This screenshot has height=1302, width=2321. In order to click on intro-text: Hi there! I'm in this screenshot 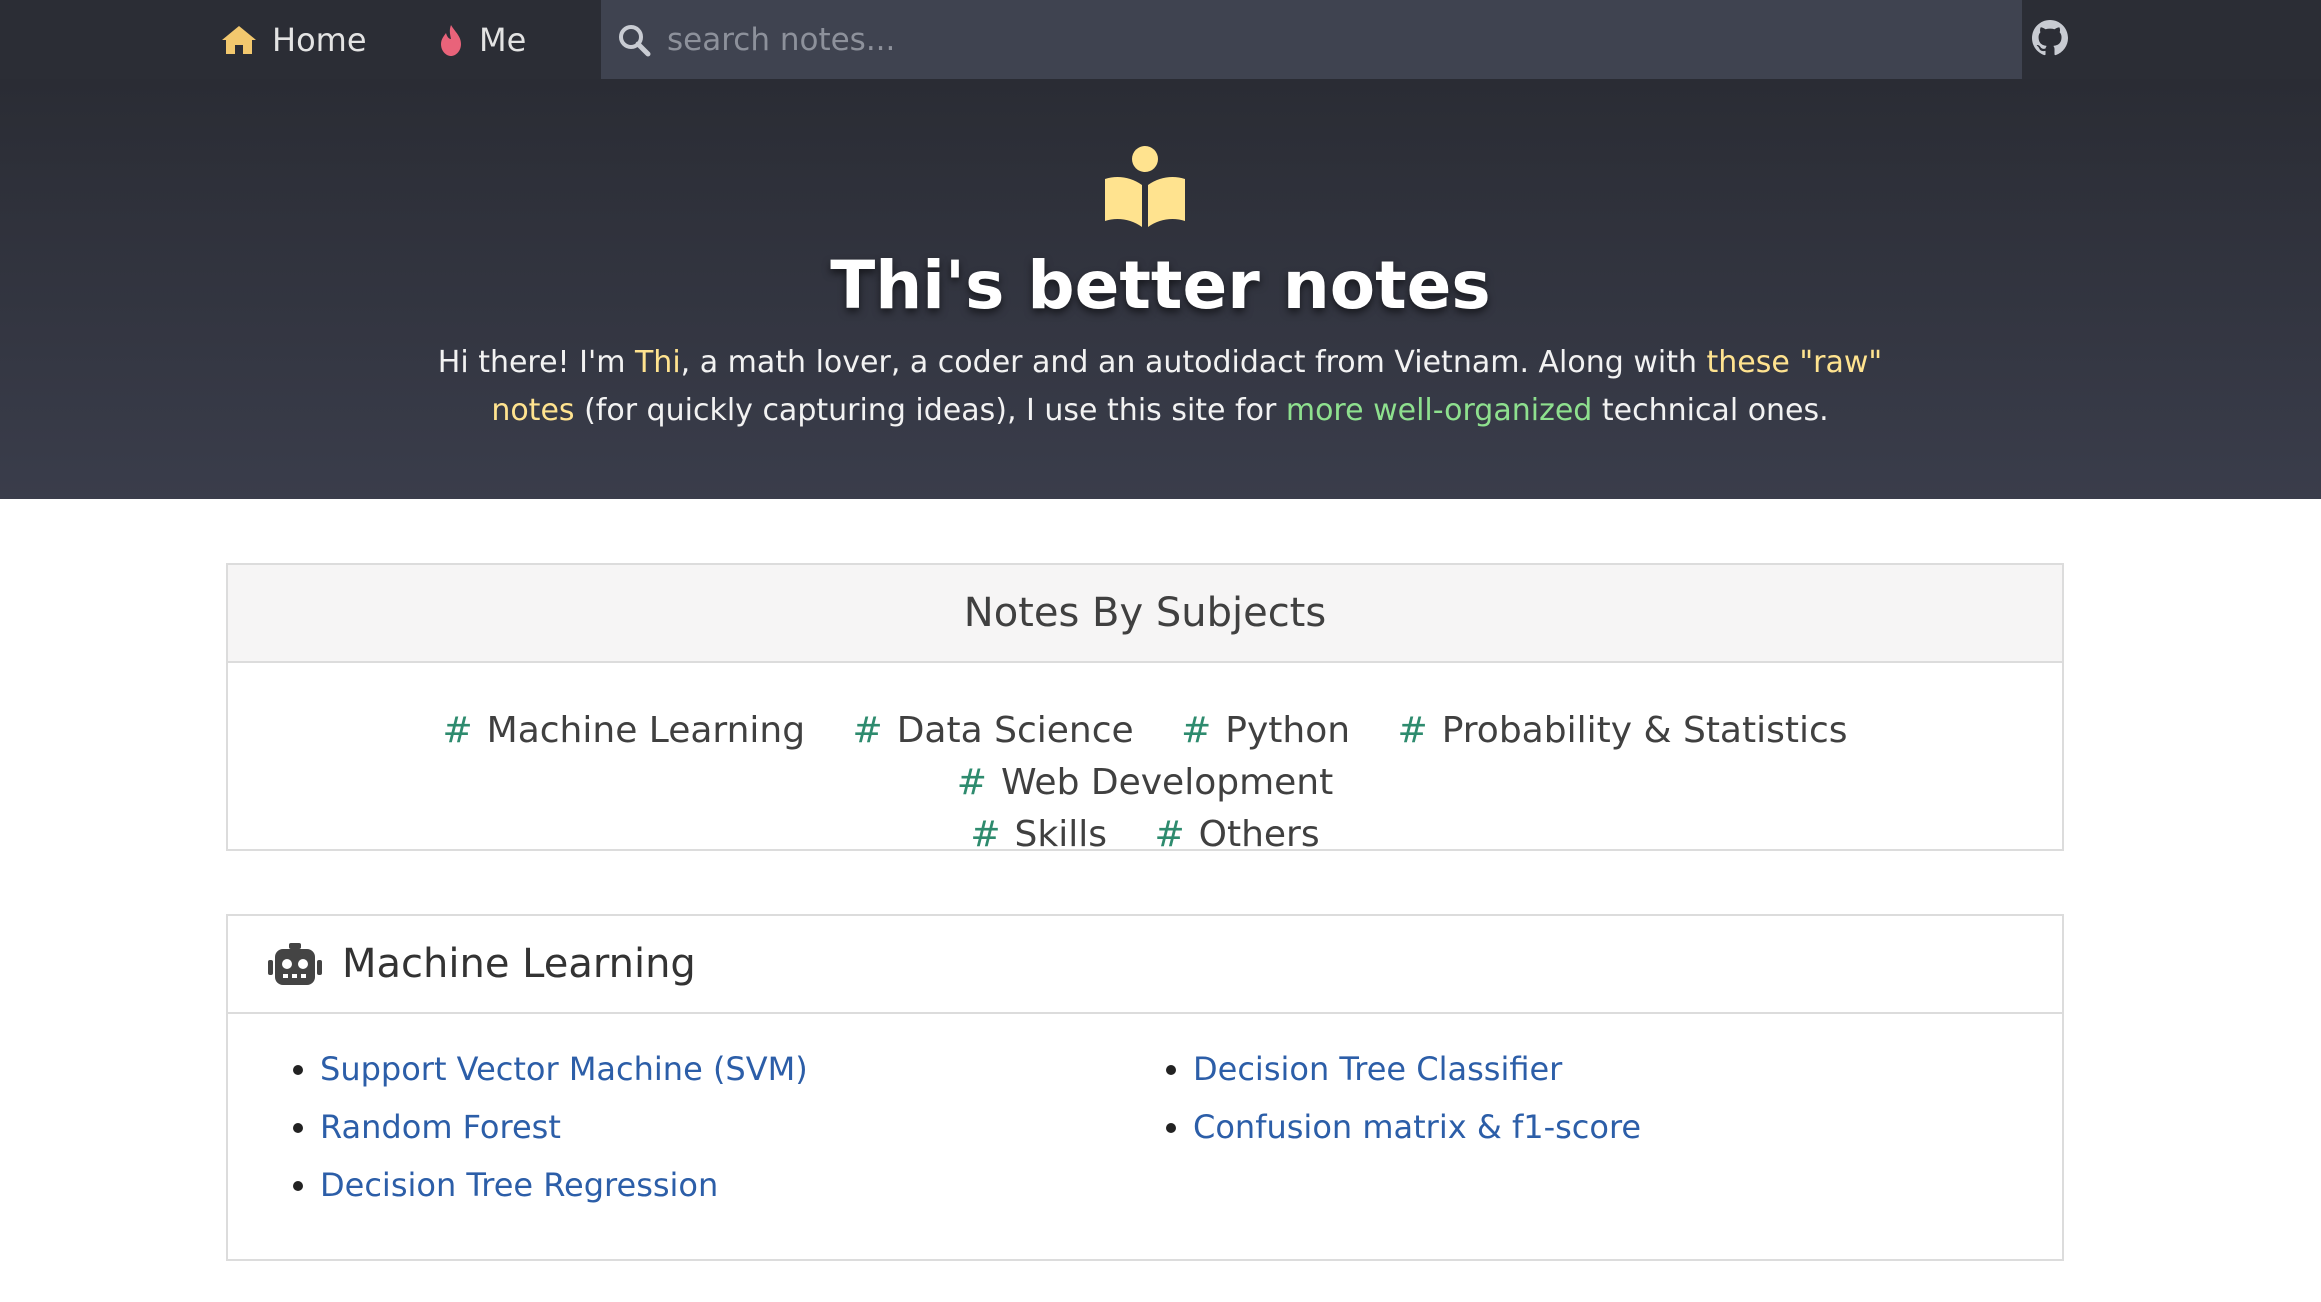, I will do `click(536, 362)`.